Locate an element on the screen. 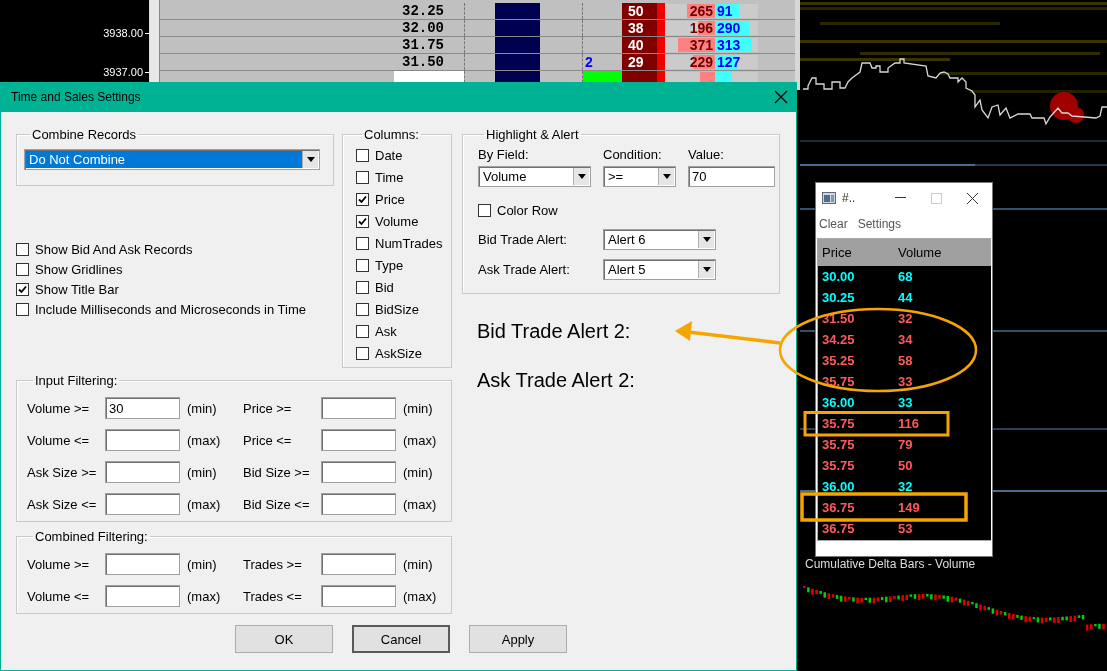  group-title: Input Filtering: is located at coordinates (76, 380).